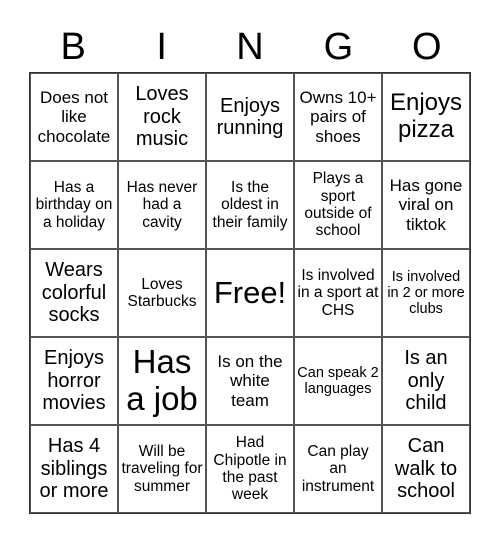  I want to click on bingo-cell: Enjoys horror movies, so click(74, 381).